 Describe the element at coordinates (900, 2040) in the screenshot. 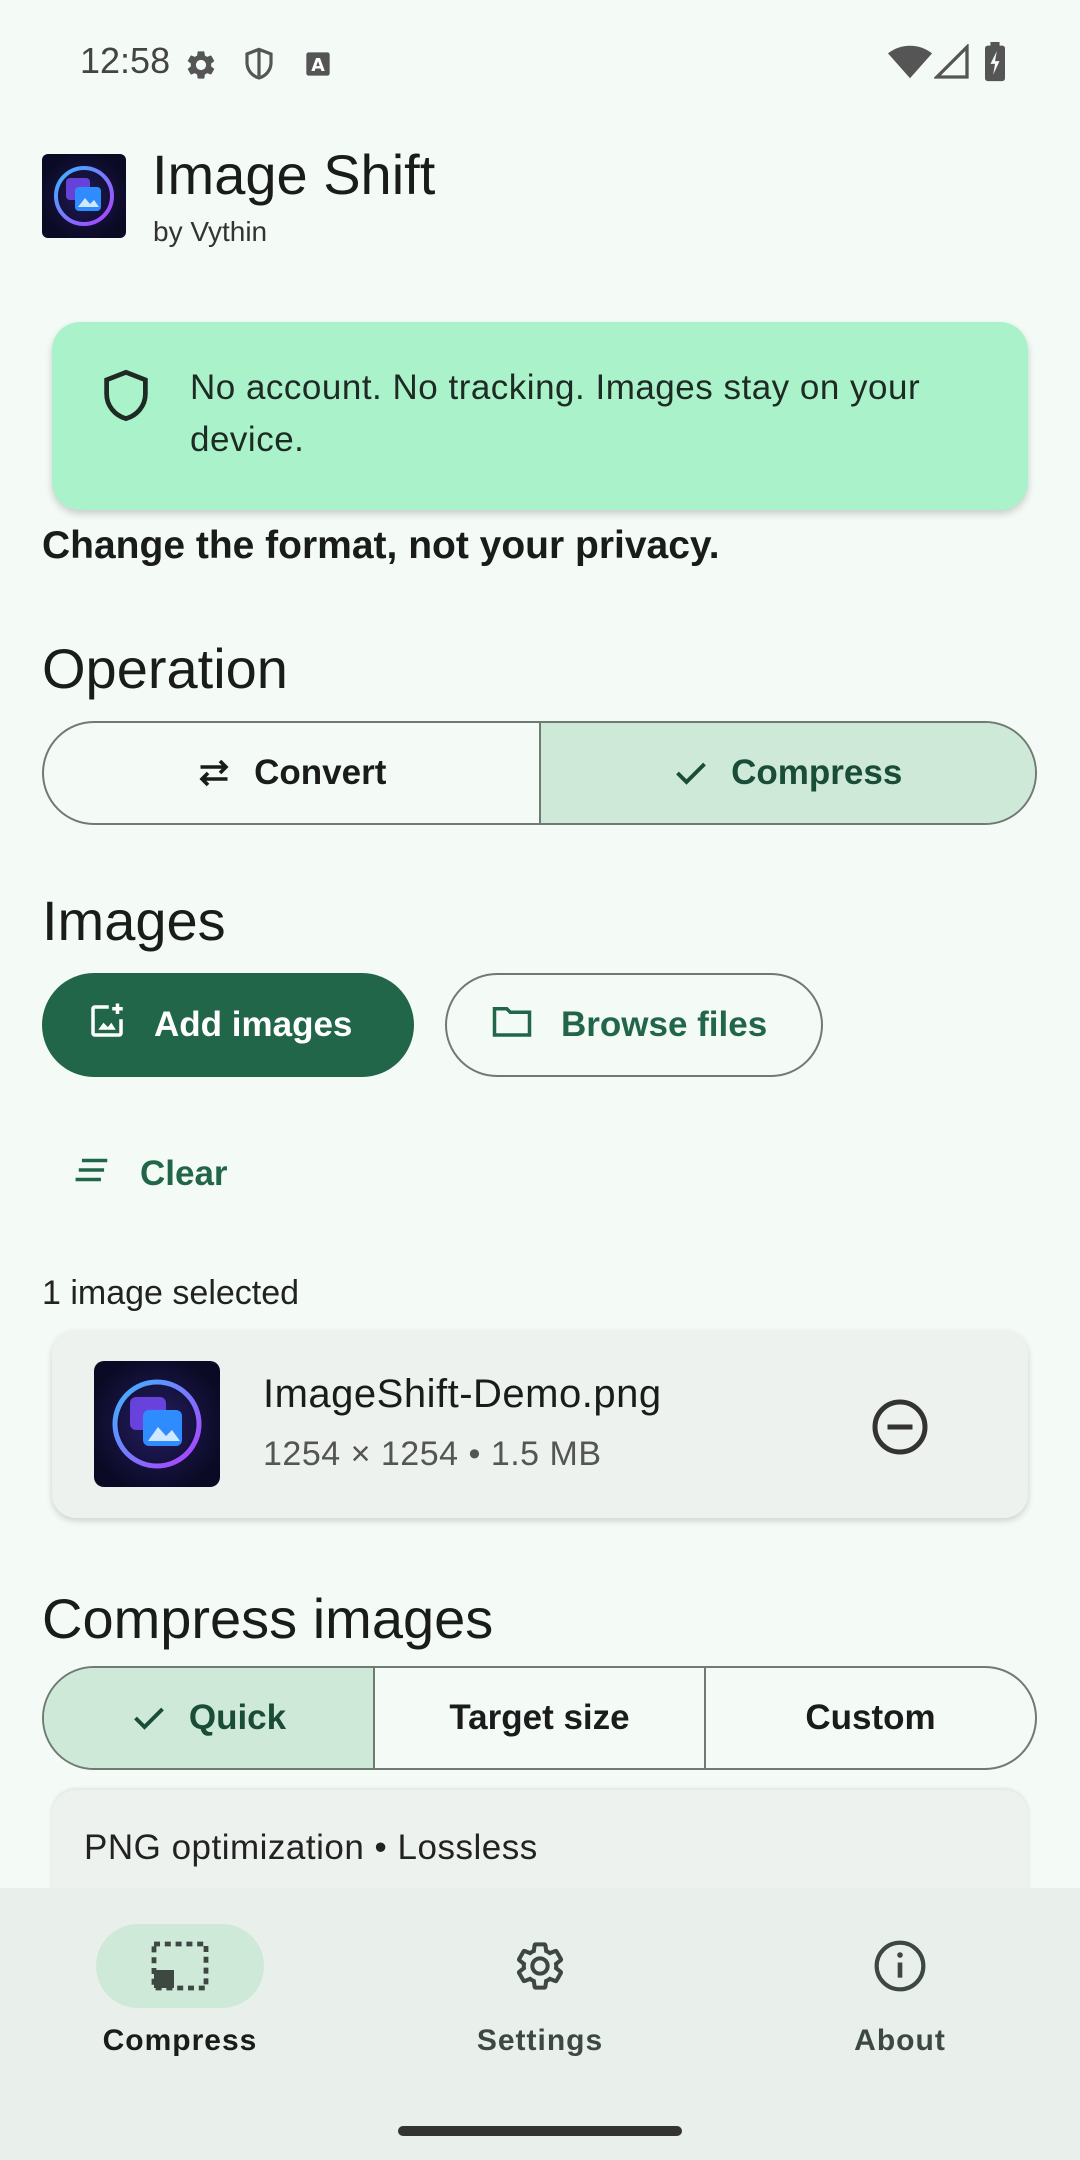

I see `nav-label-about: About` at that location.